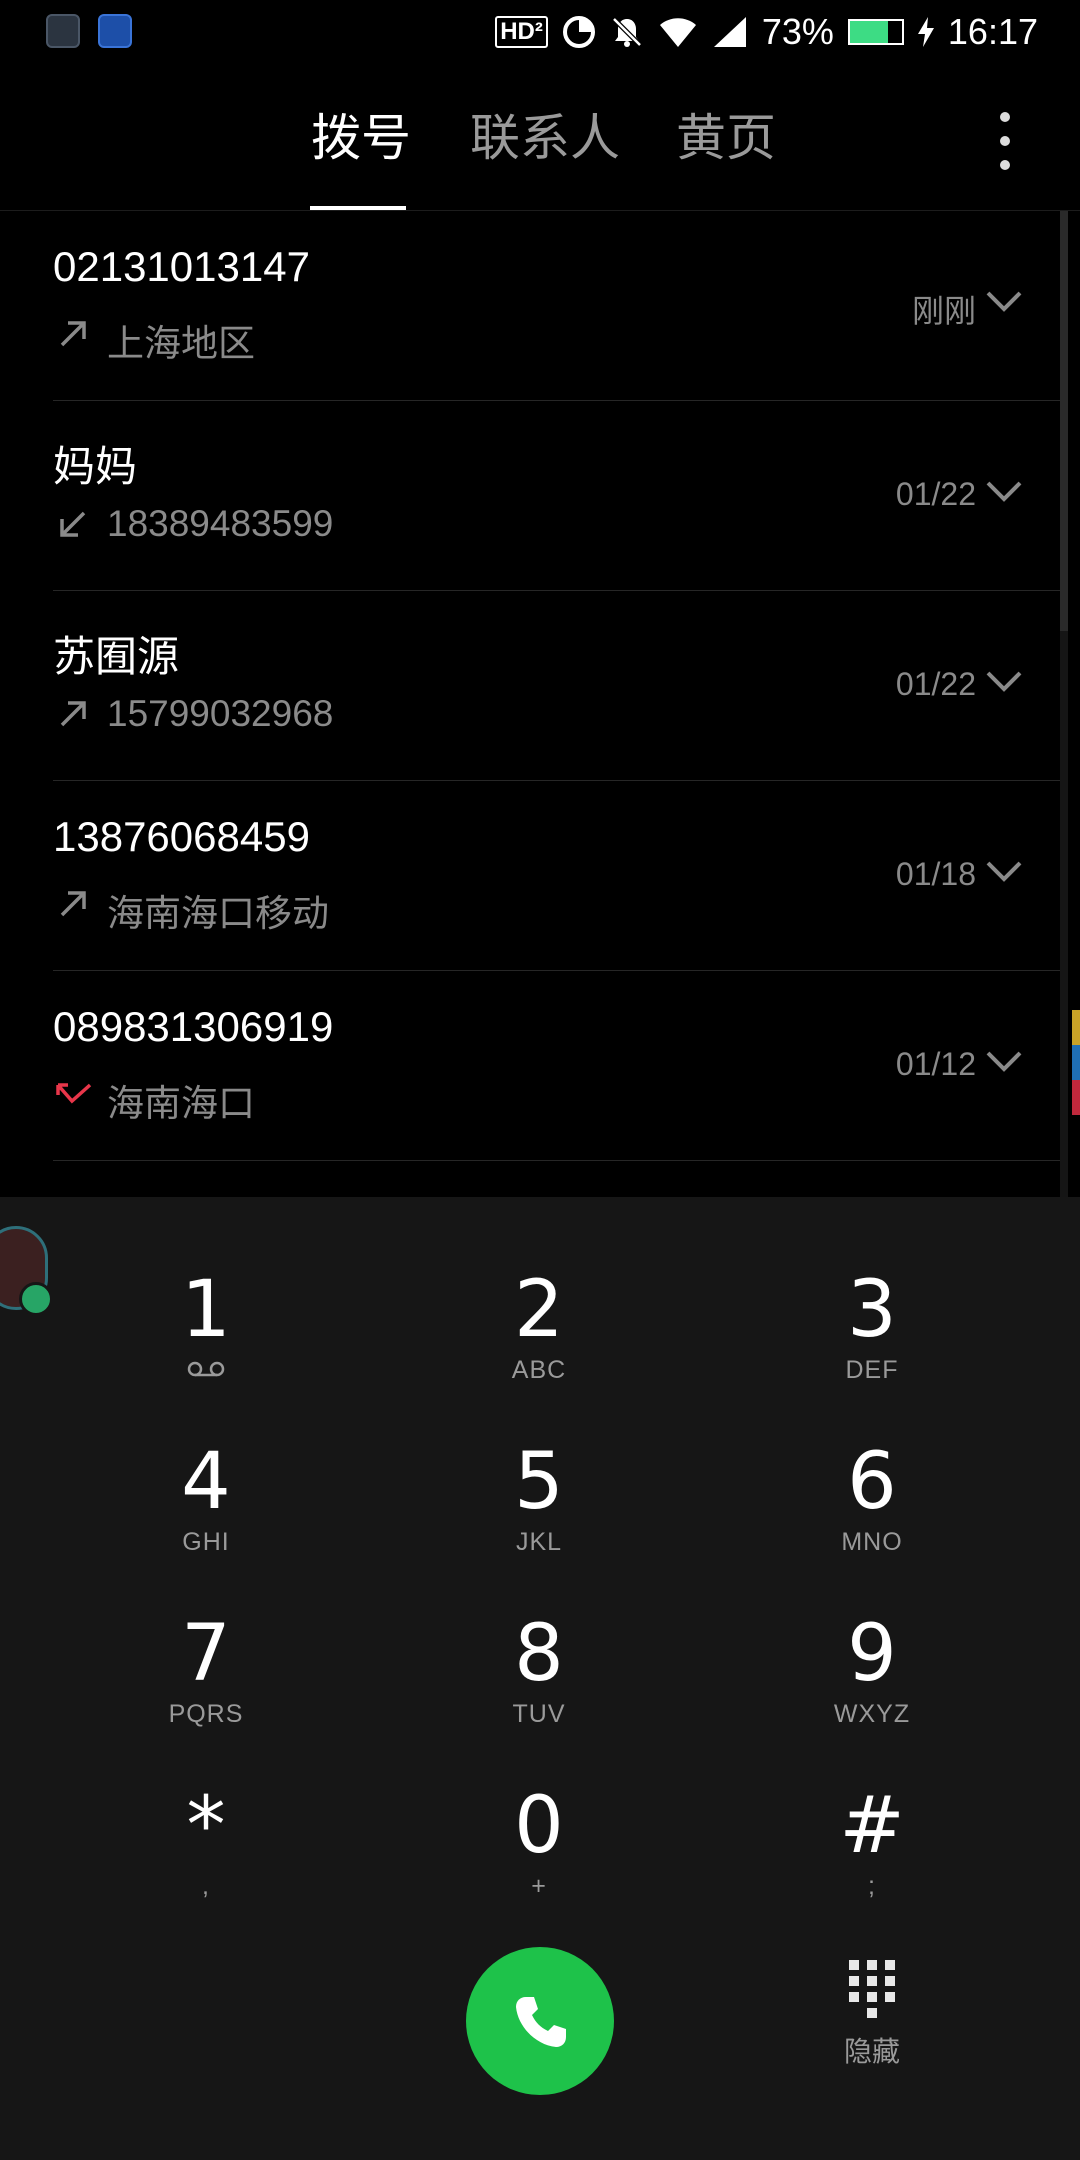  I want to click on key-digit: 4, so click(206, 1482).